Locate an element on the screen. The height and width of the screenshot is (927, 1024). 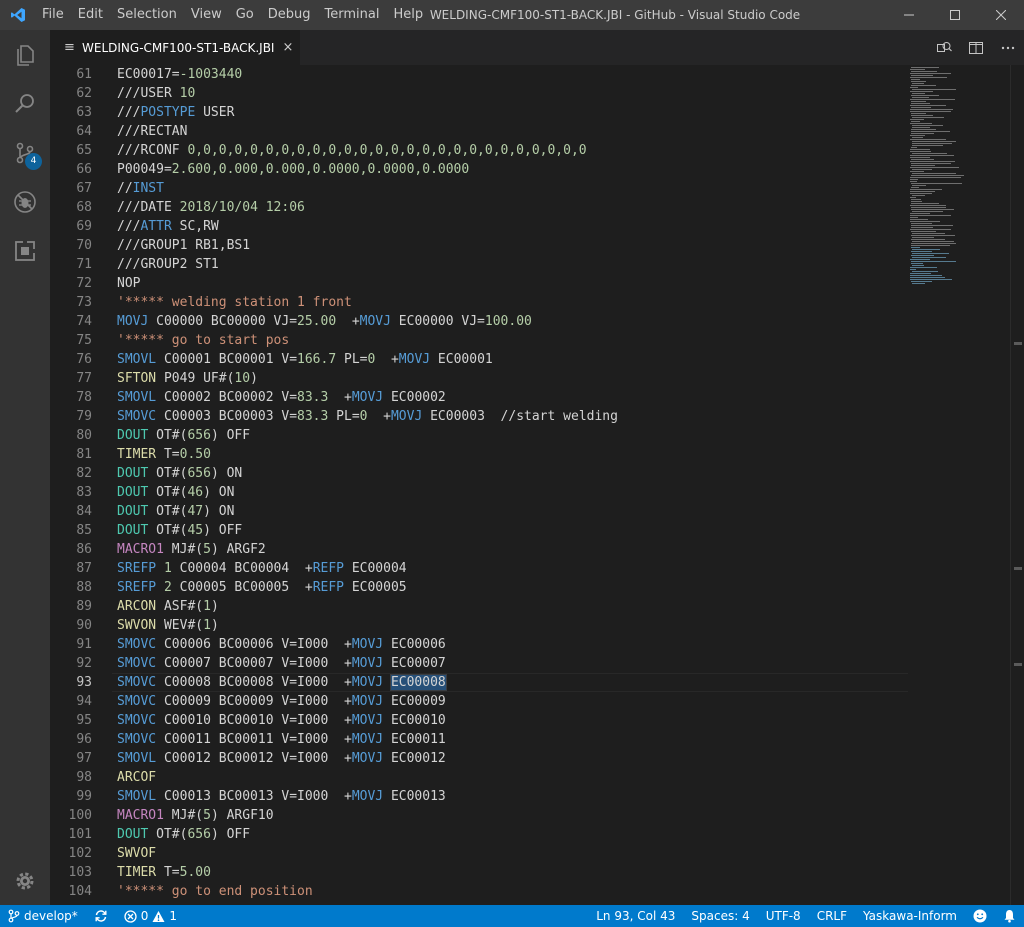
close-window-button is located at coordinates (1001, 15).